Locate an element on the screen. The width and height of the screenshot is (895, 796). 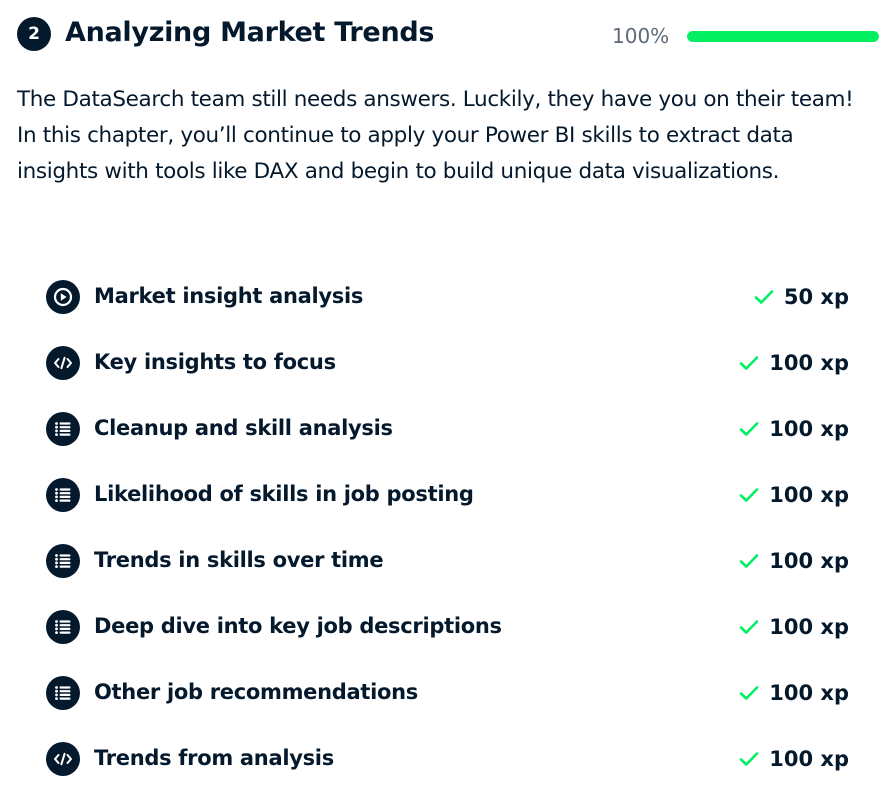
chapter-number-badge: 2 is located at coordinates (34, 34).